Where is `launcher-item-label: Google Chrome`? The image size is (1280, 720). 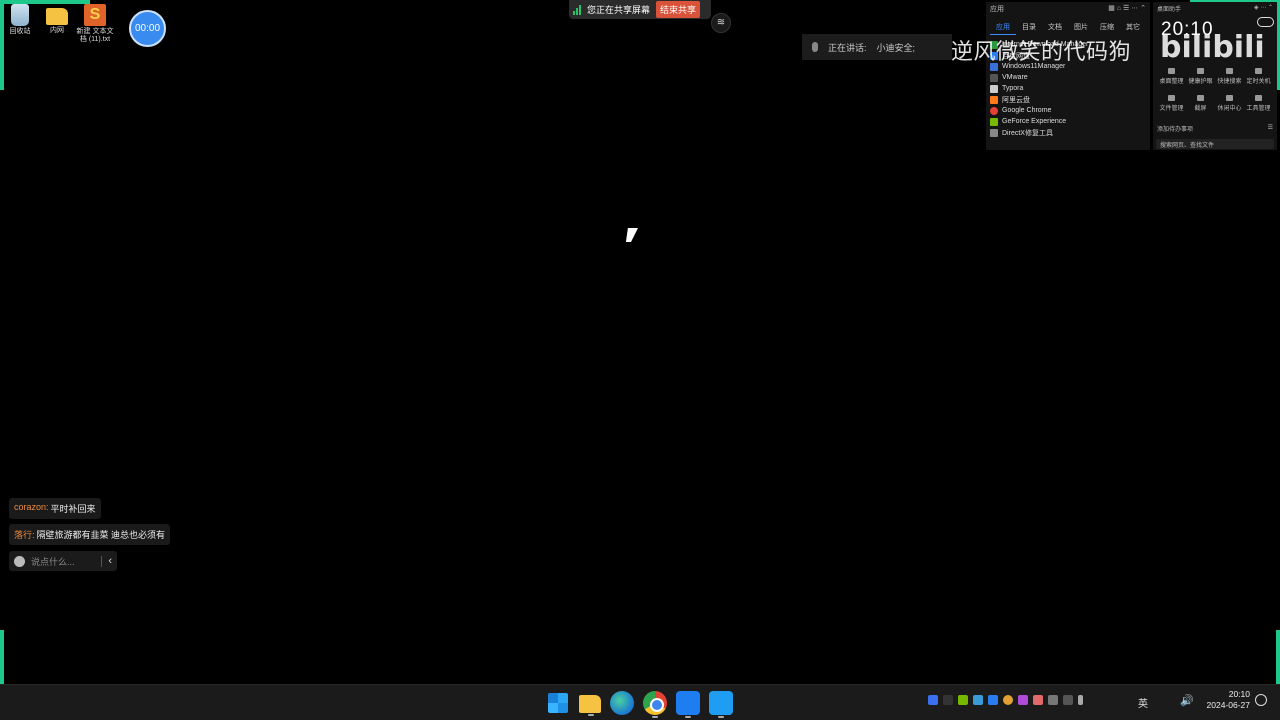 launcher-item-label: Google Chrome is located at coordinates (1027, 110).